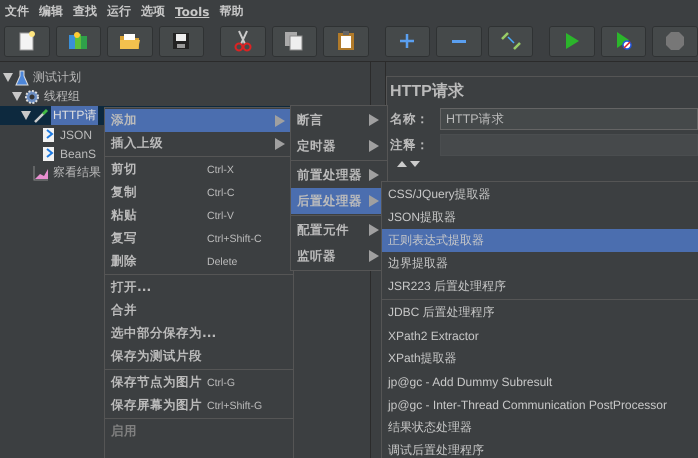  What do you see at coordinates (199, 215) in the screenshot?
I see `menu-item: 粘贴 Ctrl-V` at bounding box center [199, 215].